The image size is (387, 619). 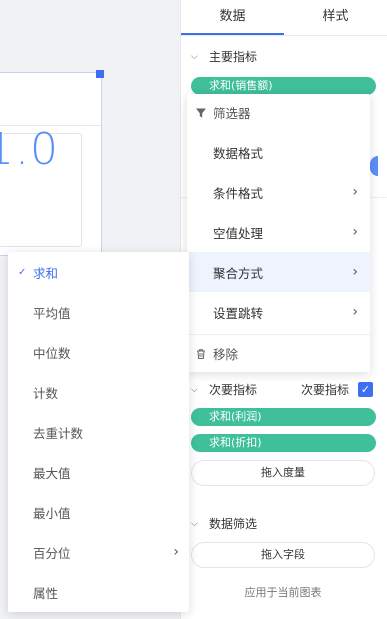 I want to click on aggregation-option-average: 平均值, so click(x=98, y=312).